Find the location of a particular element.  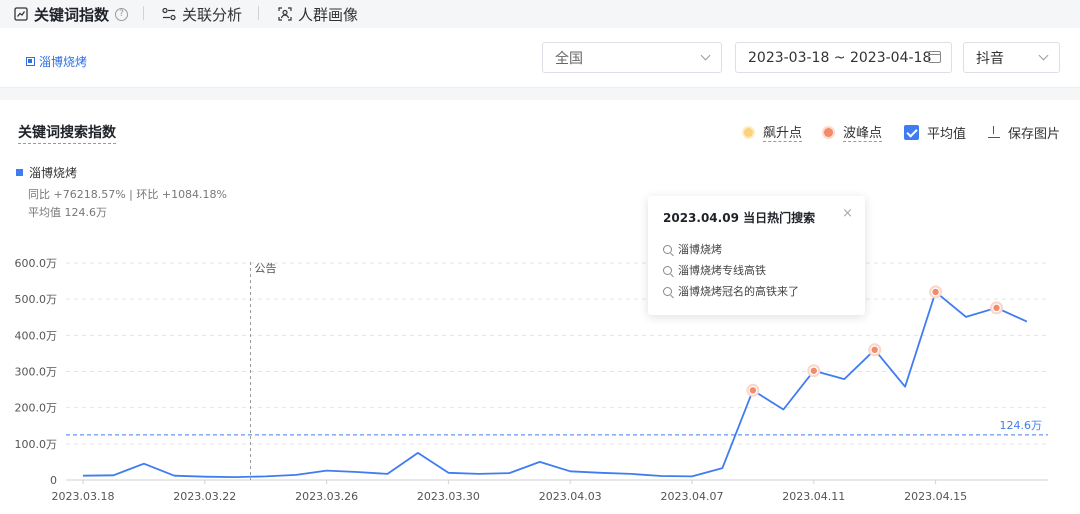

hot-search-text: 淄博烧烤 is located at coordinates (700, 249).